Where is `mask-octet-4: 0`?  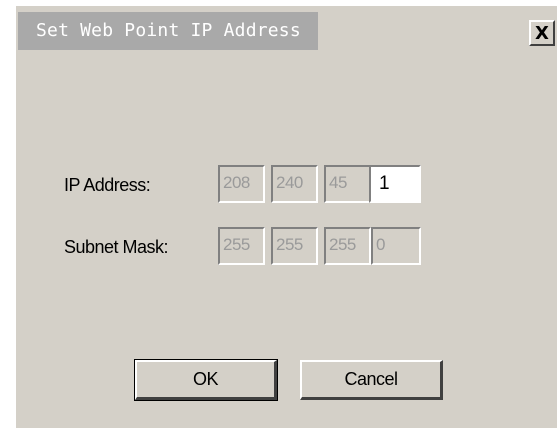 mask-octet-4: 0 is located at coordinates (396, 246).